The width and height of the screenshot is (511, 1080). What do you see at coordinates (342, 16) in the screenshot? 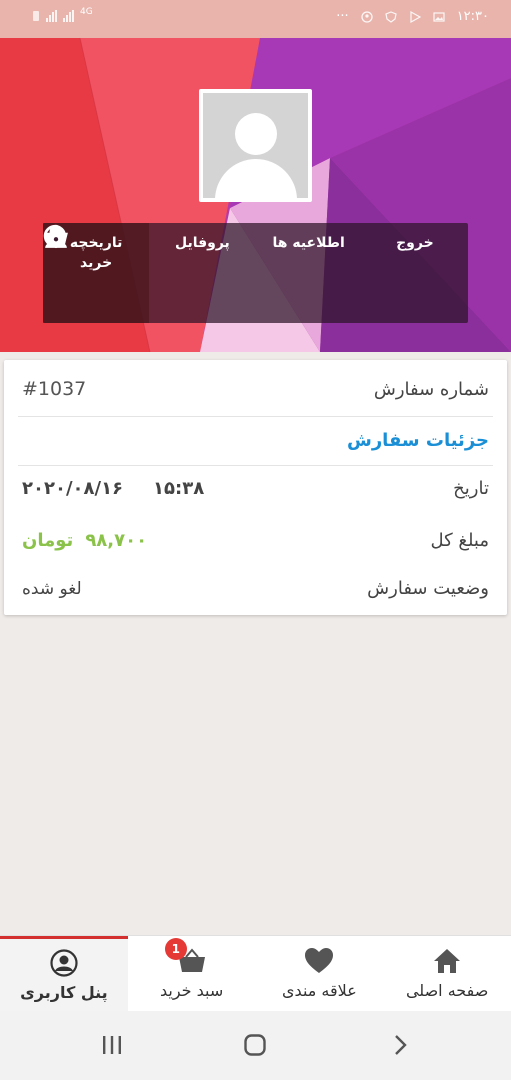
I see `more-dots: ···` at bounding box center [342, 16].